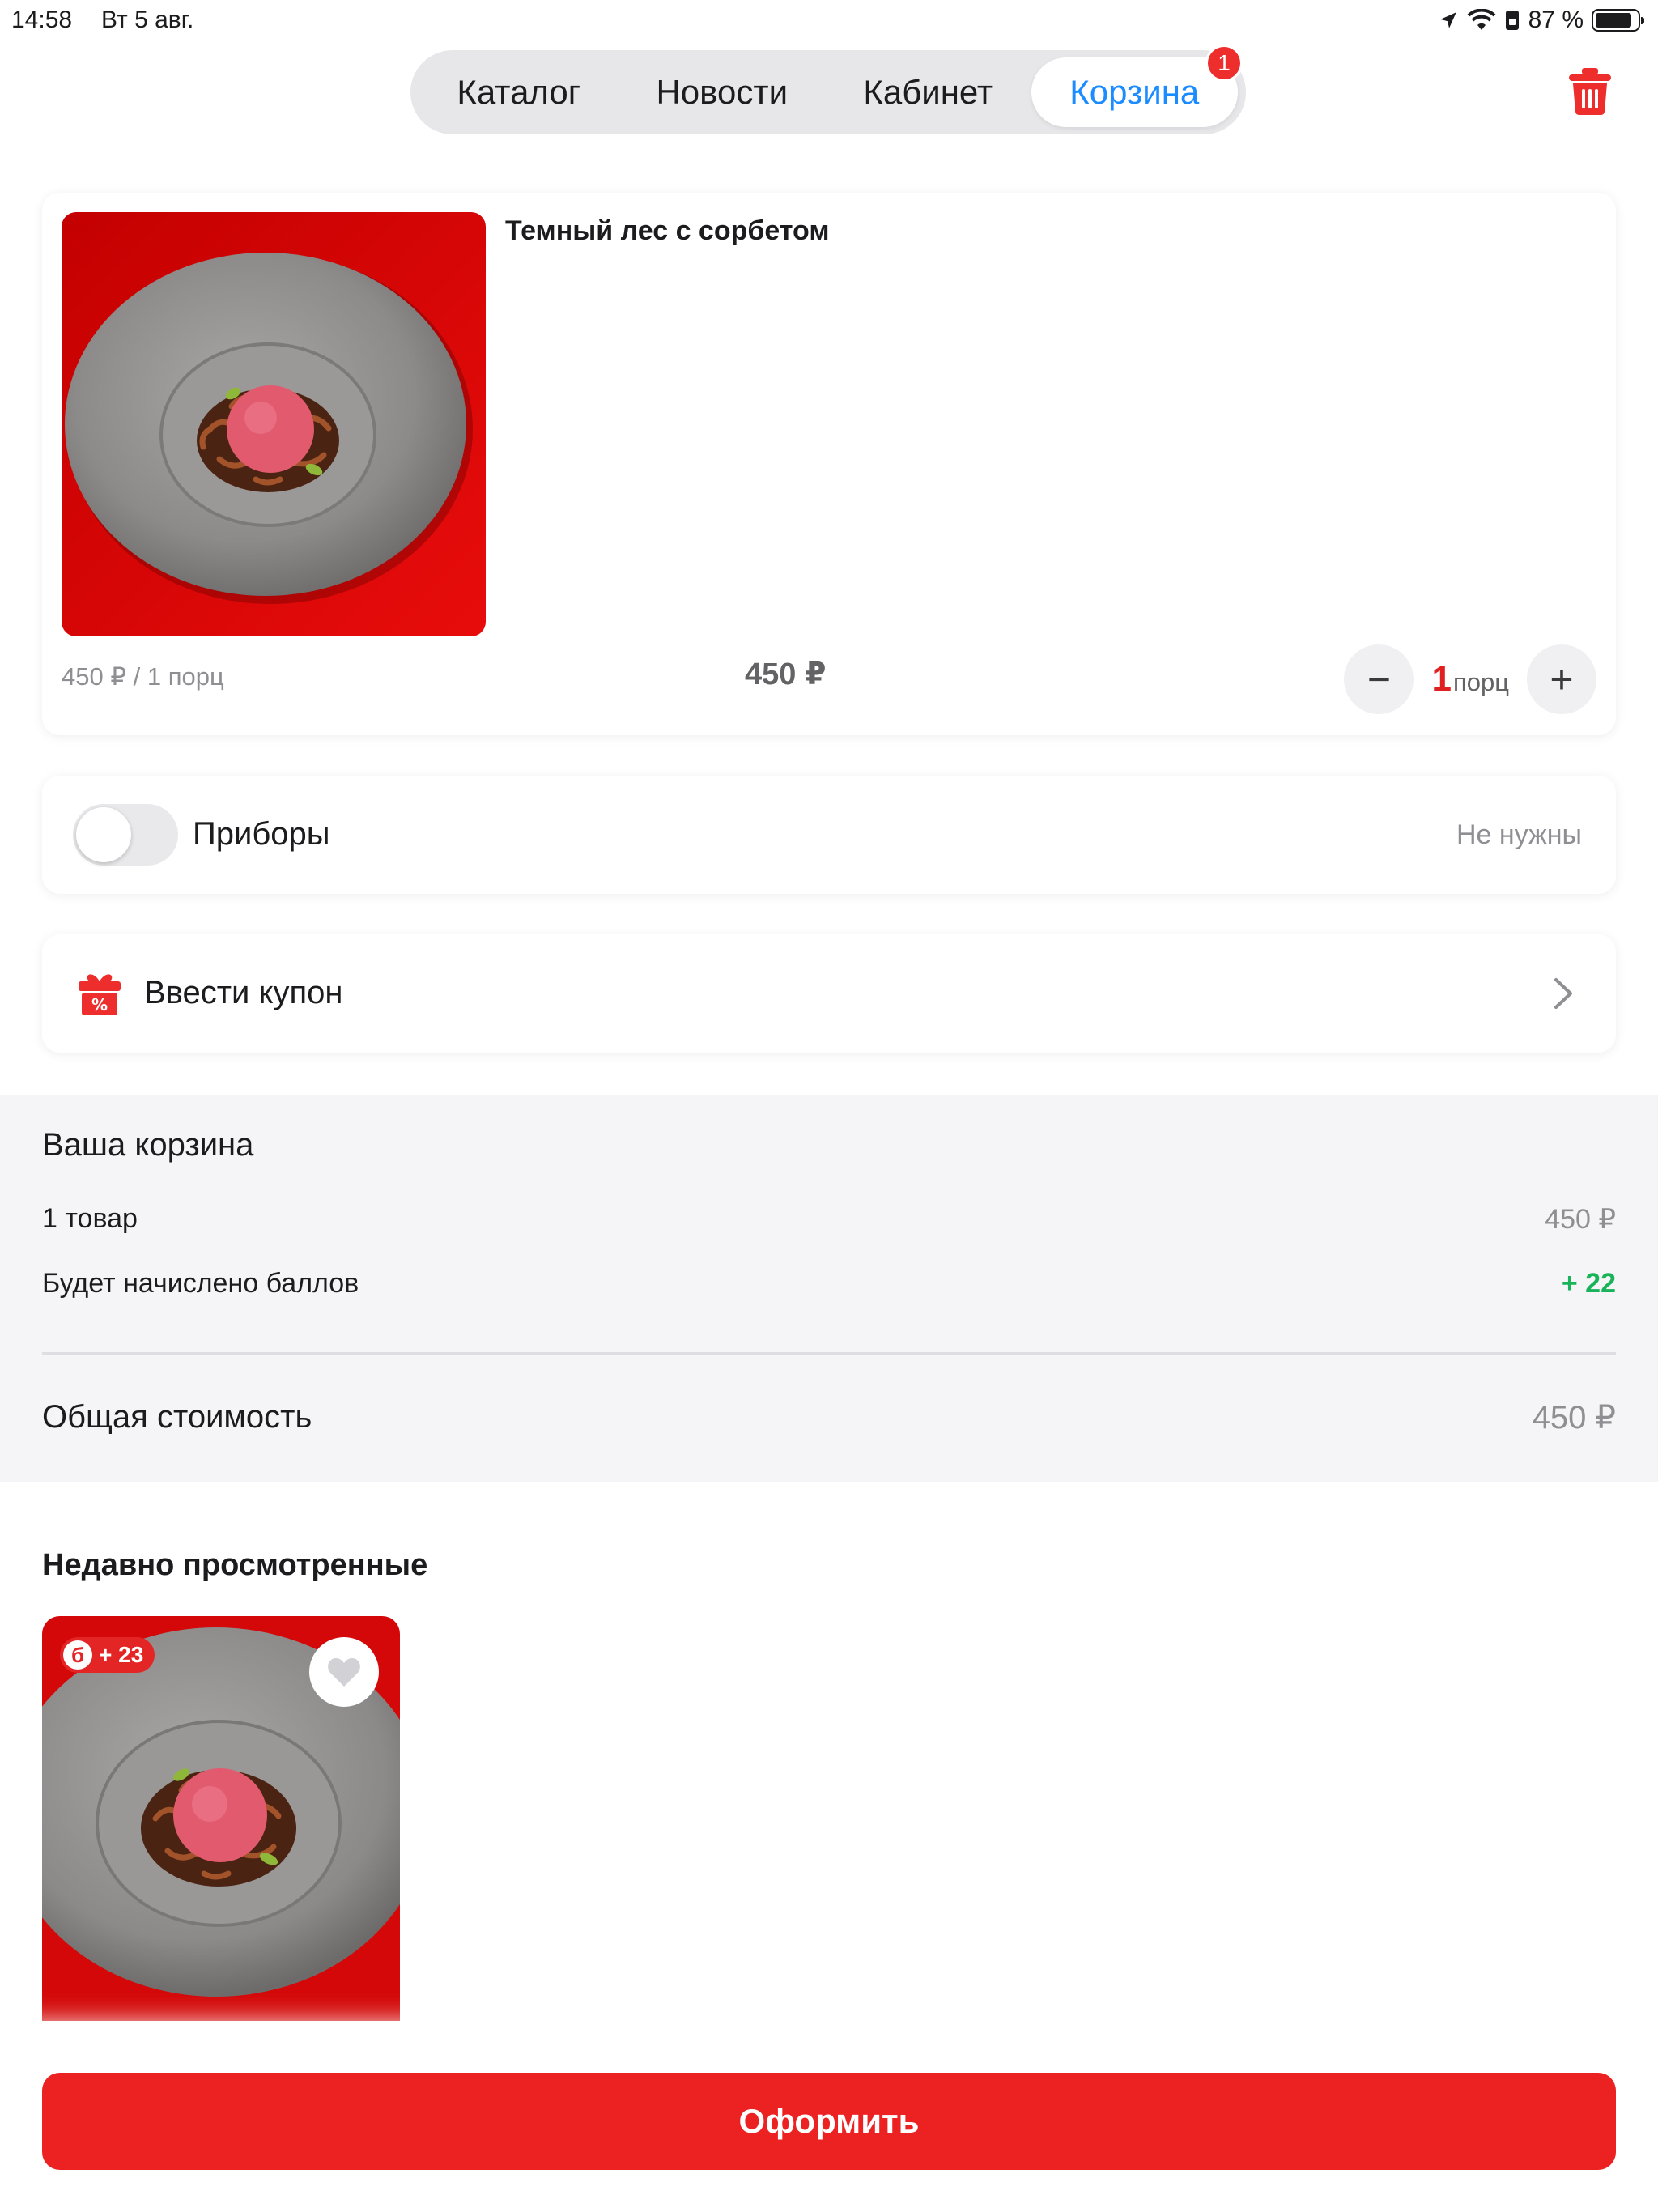 The width and height of the screenshot is (1658, 2212). I want to click on points-label: Будет начислено баллов, so click(200, 1283).